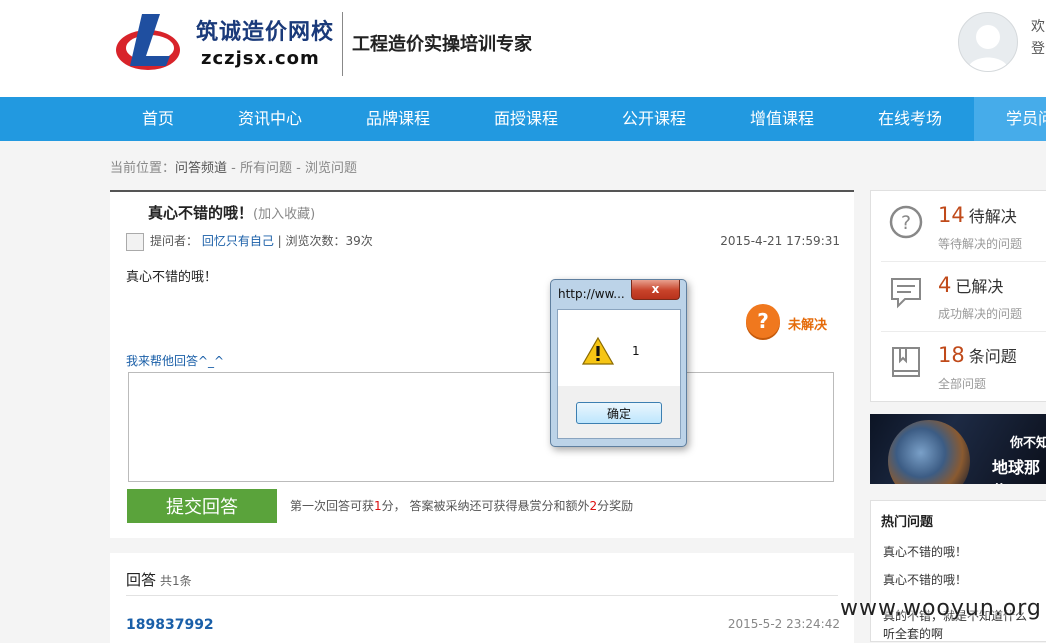 The width and height of the screenshot is (1046, 643). I want to click on welcome-text: 欢 登, so click(1038, 38).